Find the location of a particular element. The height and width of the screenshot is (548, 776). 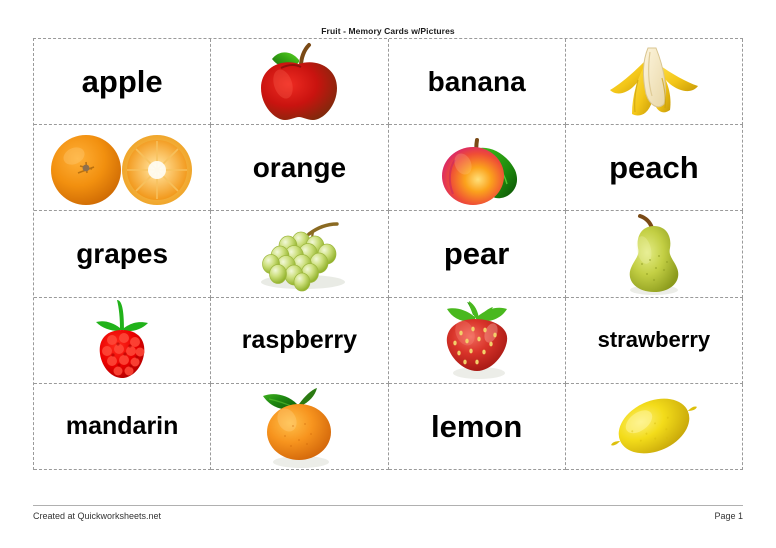

memory-card-word: raspberry is located at coordinates (300, 340).